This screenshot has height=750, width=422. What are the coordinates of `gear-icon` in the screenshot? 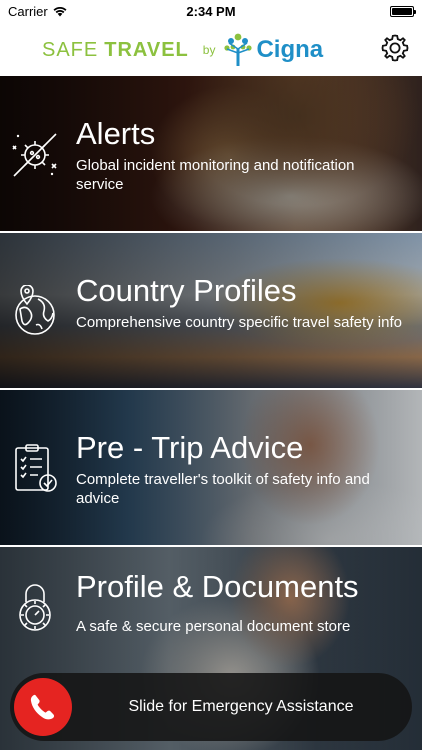 It's located at (395, 48).